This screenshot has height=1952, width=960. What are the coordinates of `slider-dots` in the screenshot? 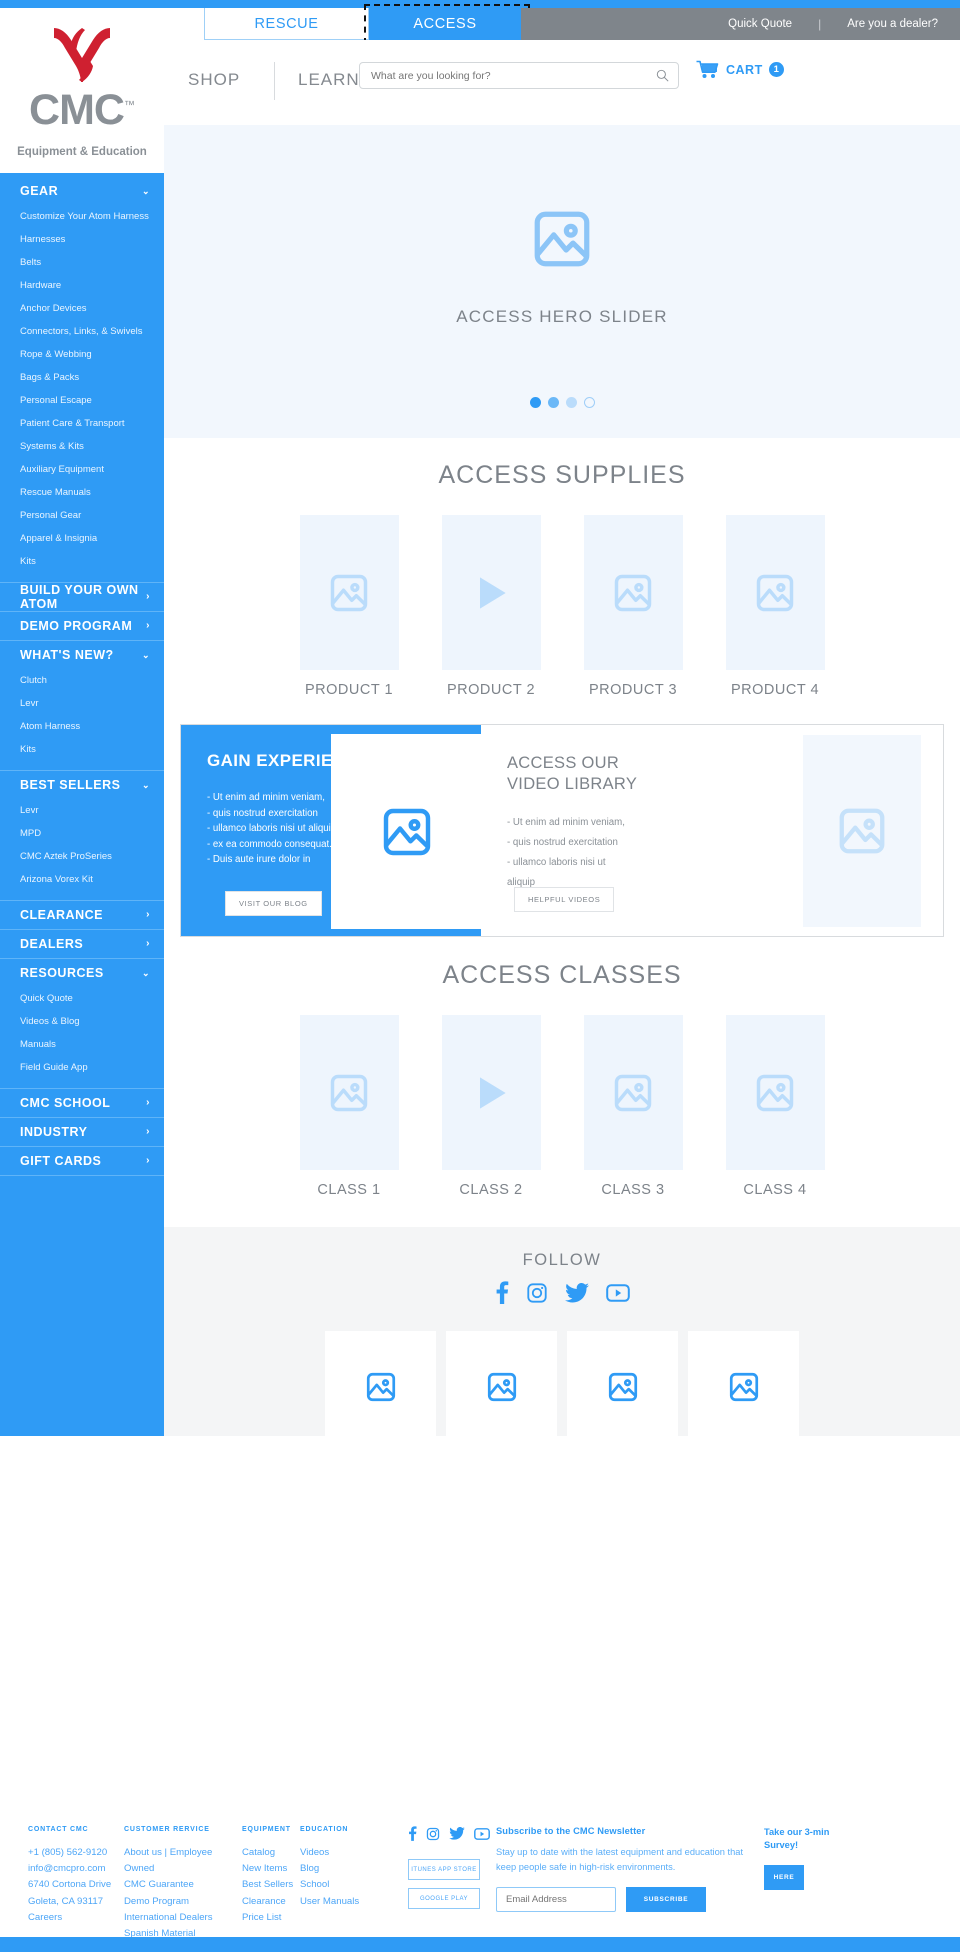 It's located at (562, 402).